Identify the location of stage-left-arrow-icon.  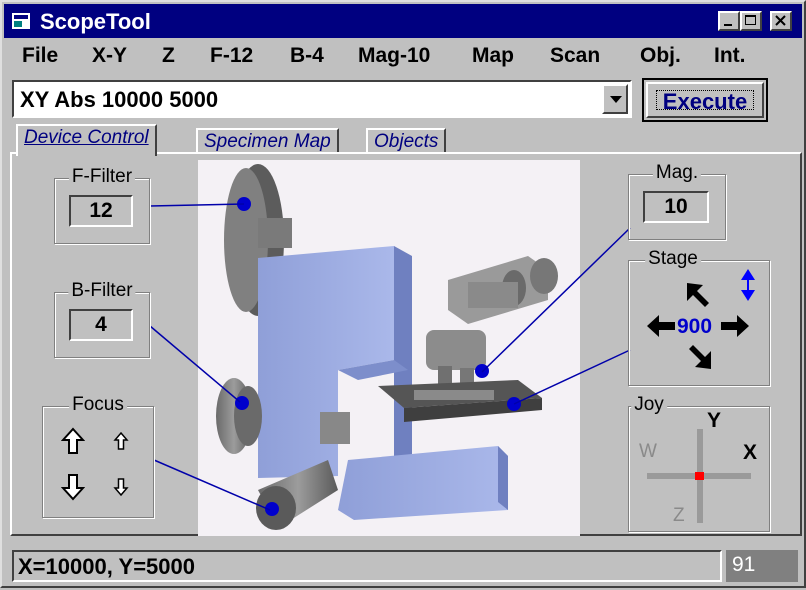
(661, 326).